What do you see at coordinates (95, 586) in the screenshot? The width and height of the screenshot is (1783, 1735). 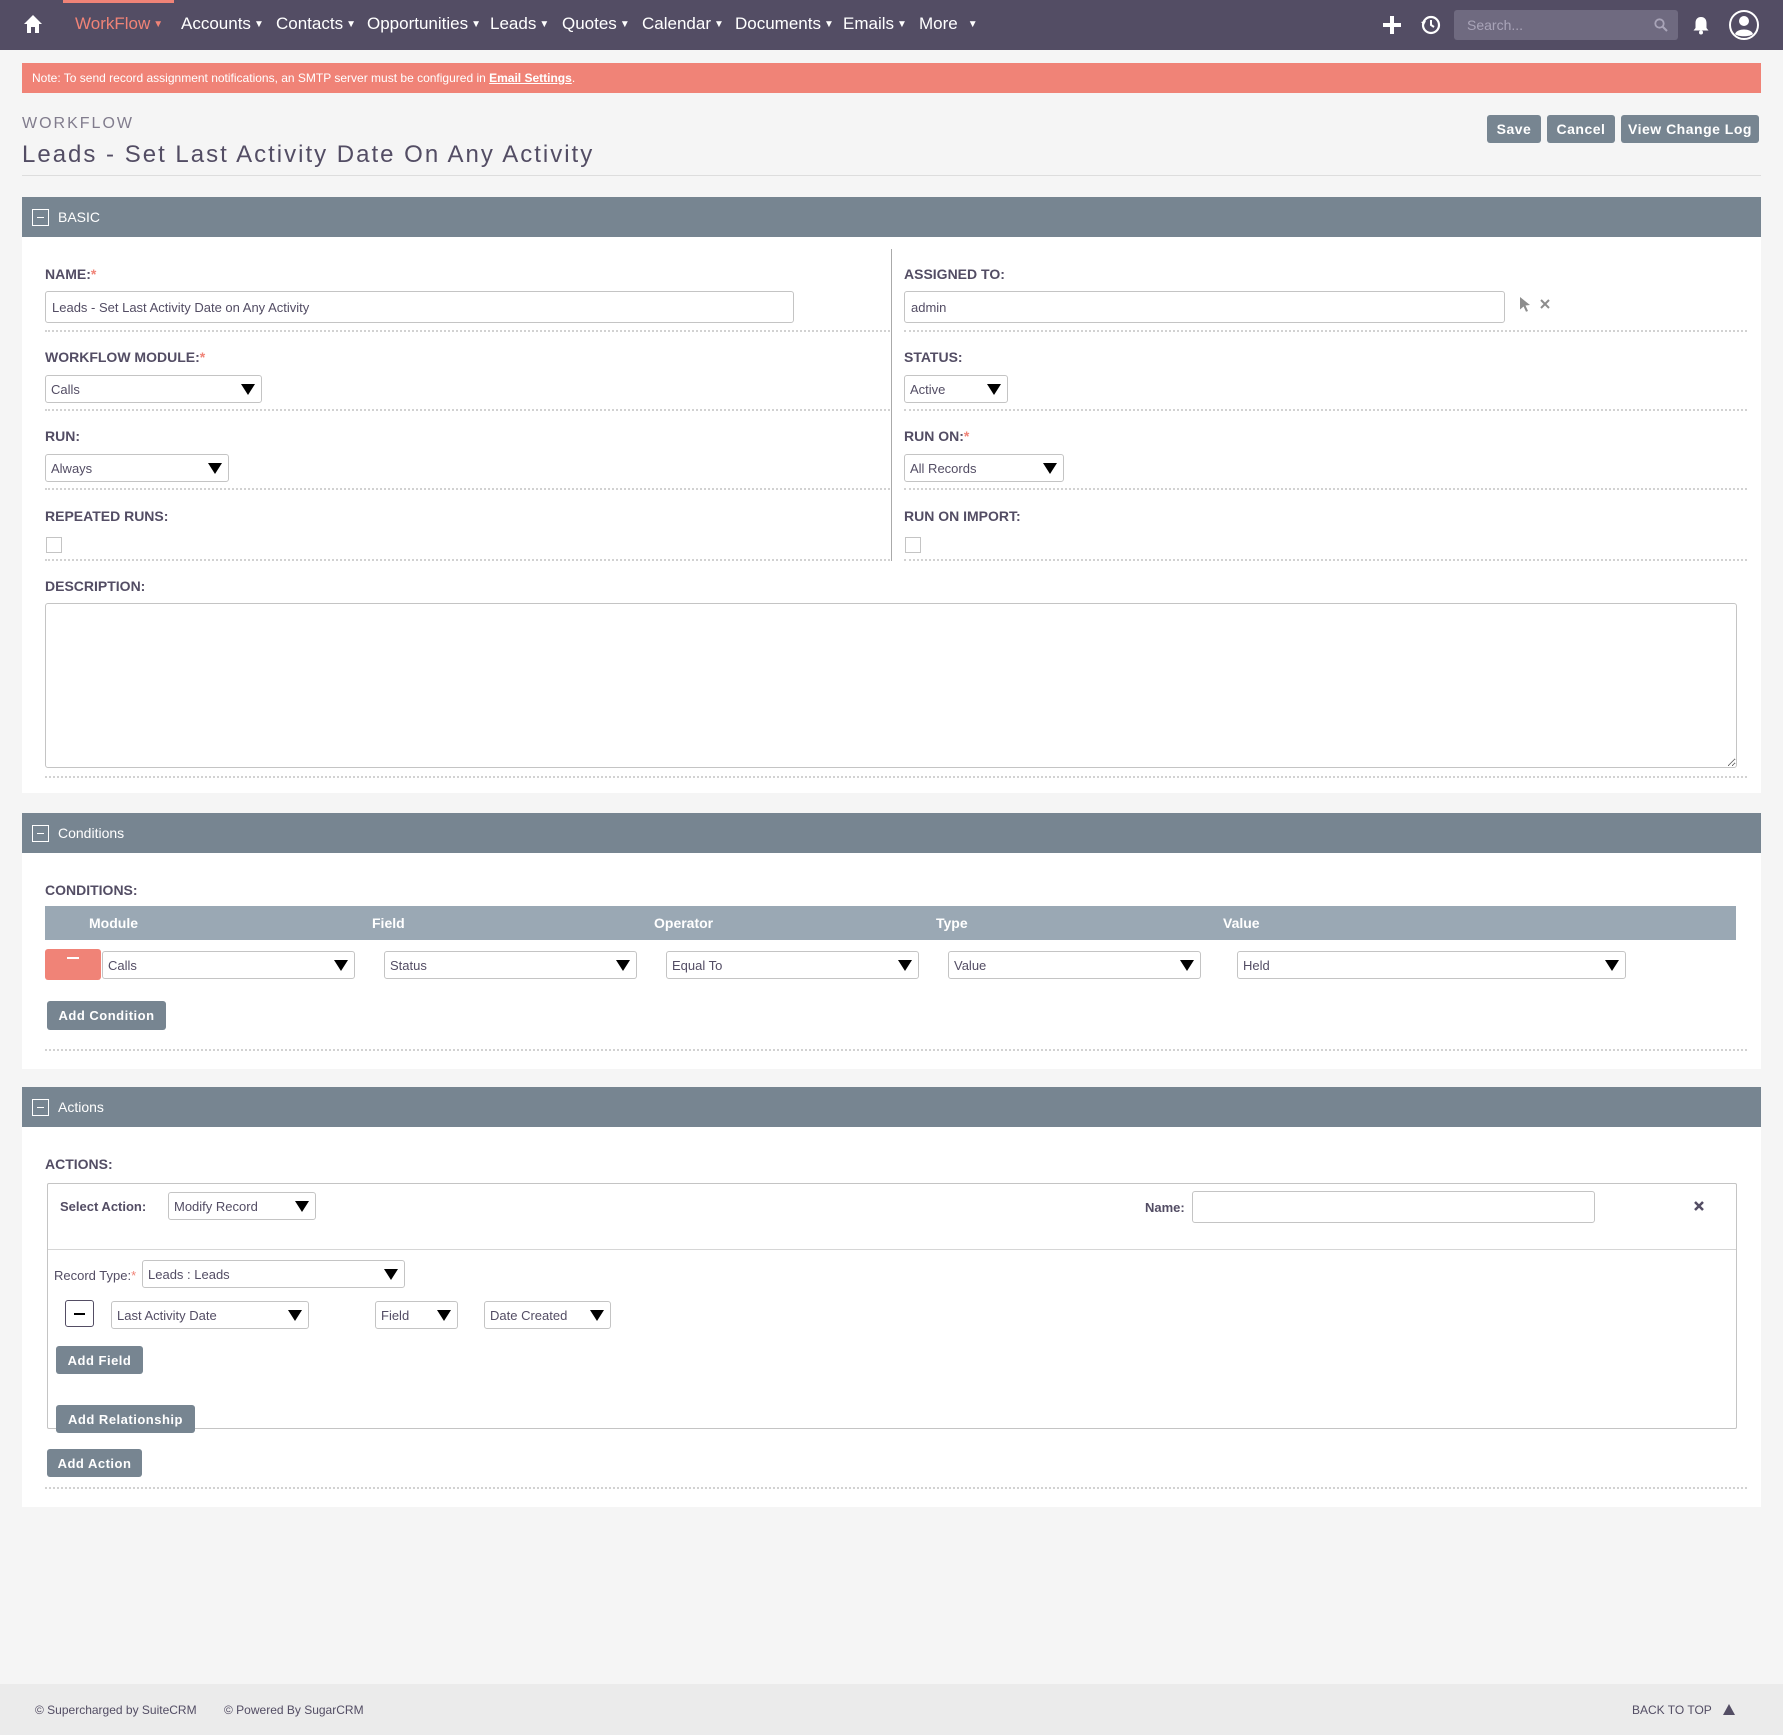 I see `description-label: DESCRIPTION:` at bounding box center [95, 586].